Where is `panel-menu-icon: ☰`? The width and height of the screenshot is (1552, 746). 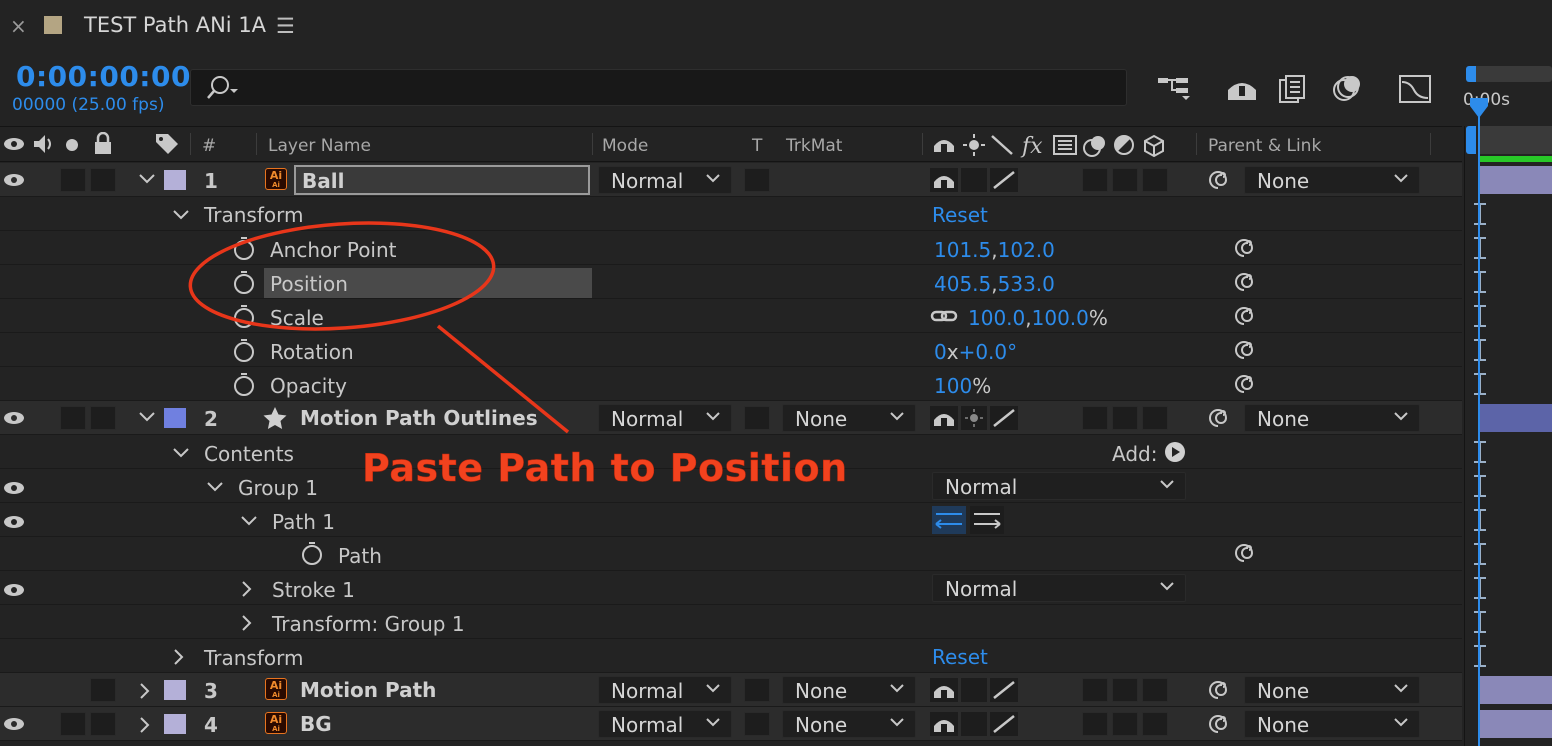
panel-menu-icon: ☰ is located at coordinates (285, 26).